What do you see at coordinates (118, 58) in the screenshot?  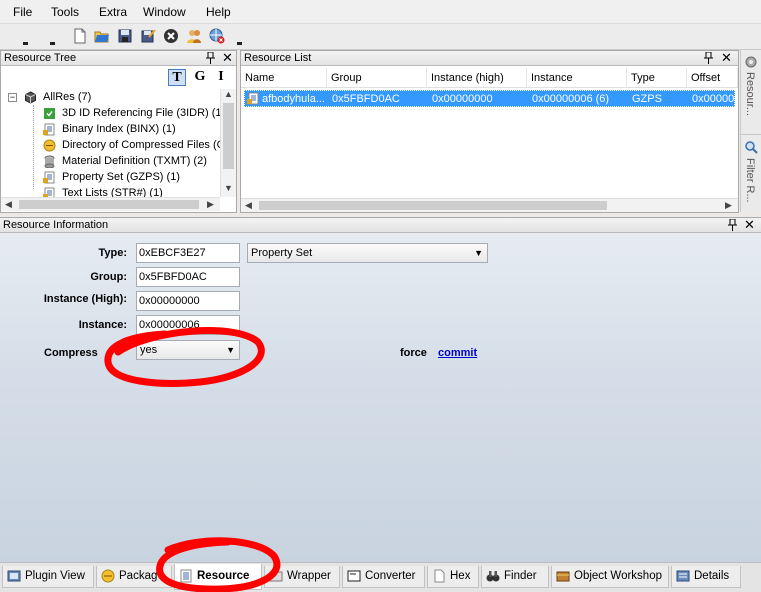 I see `resource-tree-title: Resource Tree` at bounding box center [118, 58].